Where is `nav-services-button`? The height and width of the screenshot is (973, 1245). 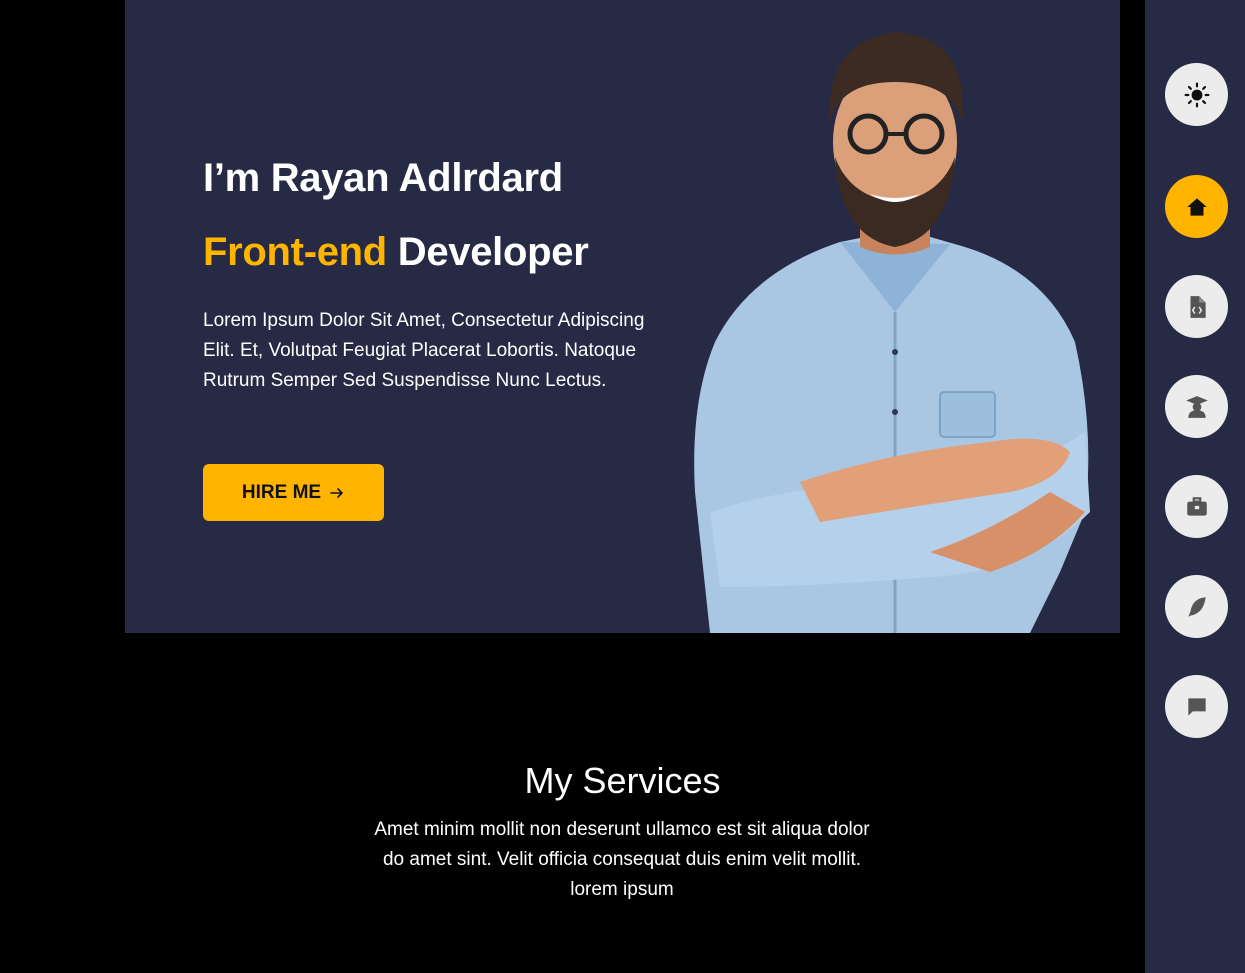 nav-services-button is located at coordinates (1196, 306).